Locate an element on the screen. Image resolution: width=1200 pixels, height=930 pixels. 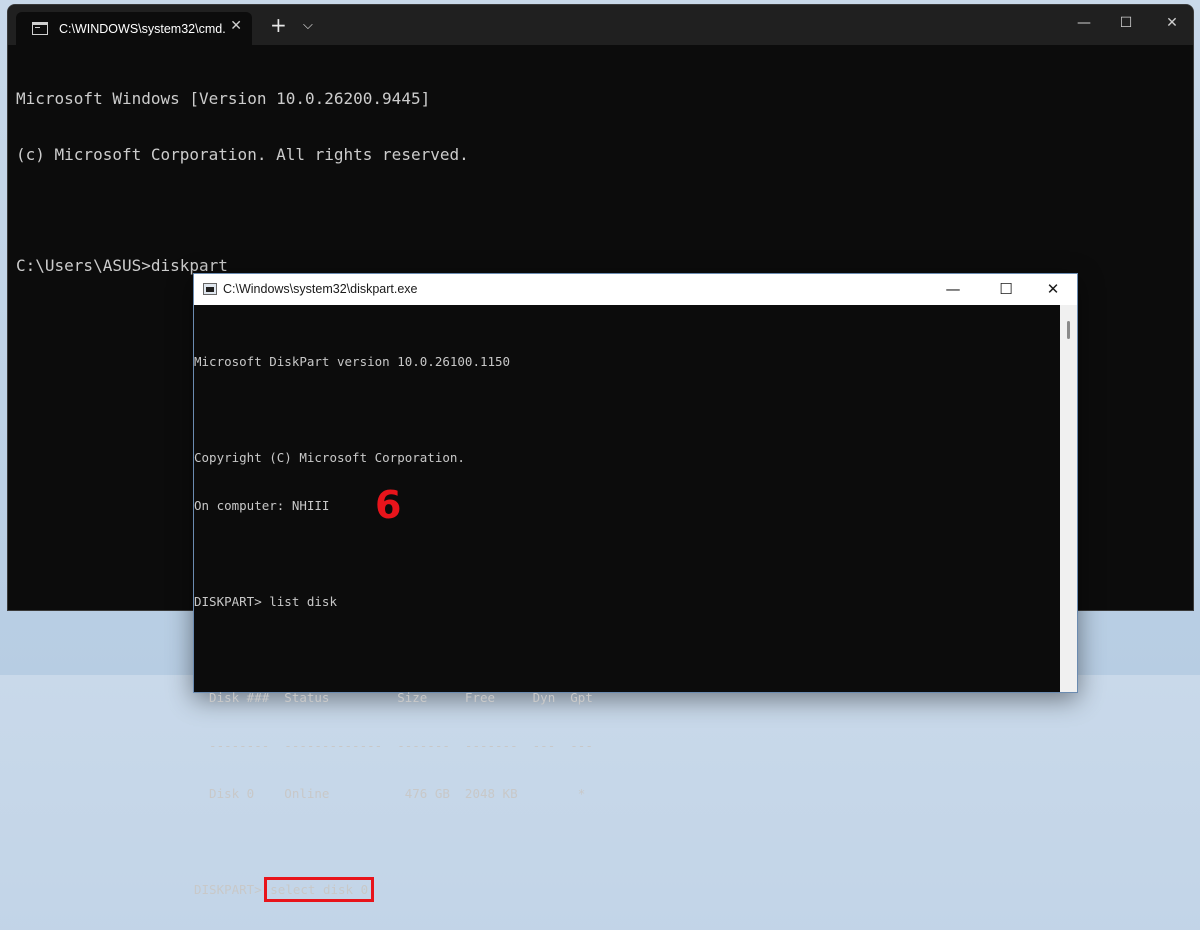
step-number-annotation: 6 is located at coordinates (388, 505).